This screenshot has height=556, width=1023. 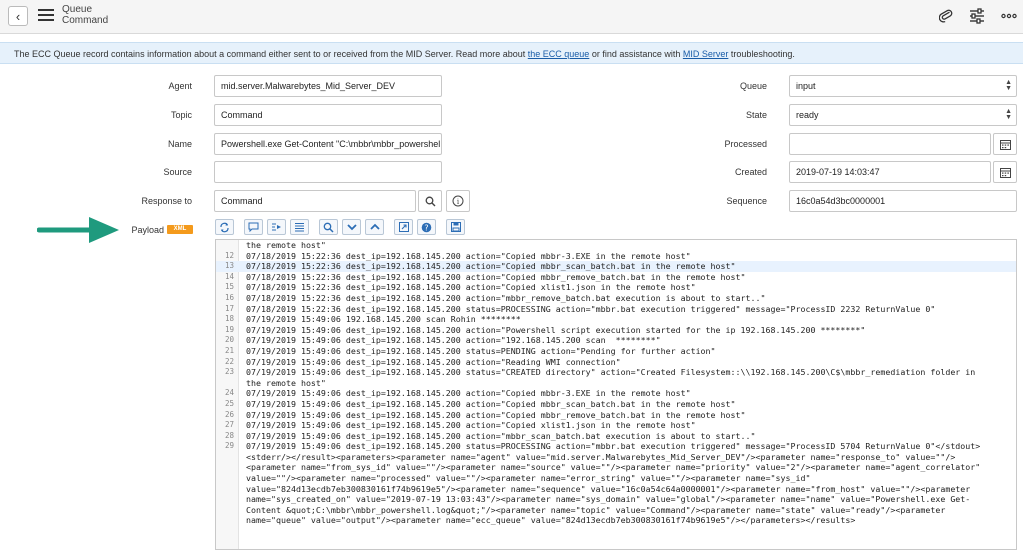 What do you see at coordinates (746, 201) in the screenshot?
I see `sequence-label: Sequence` at bounding box center [746, 201].